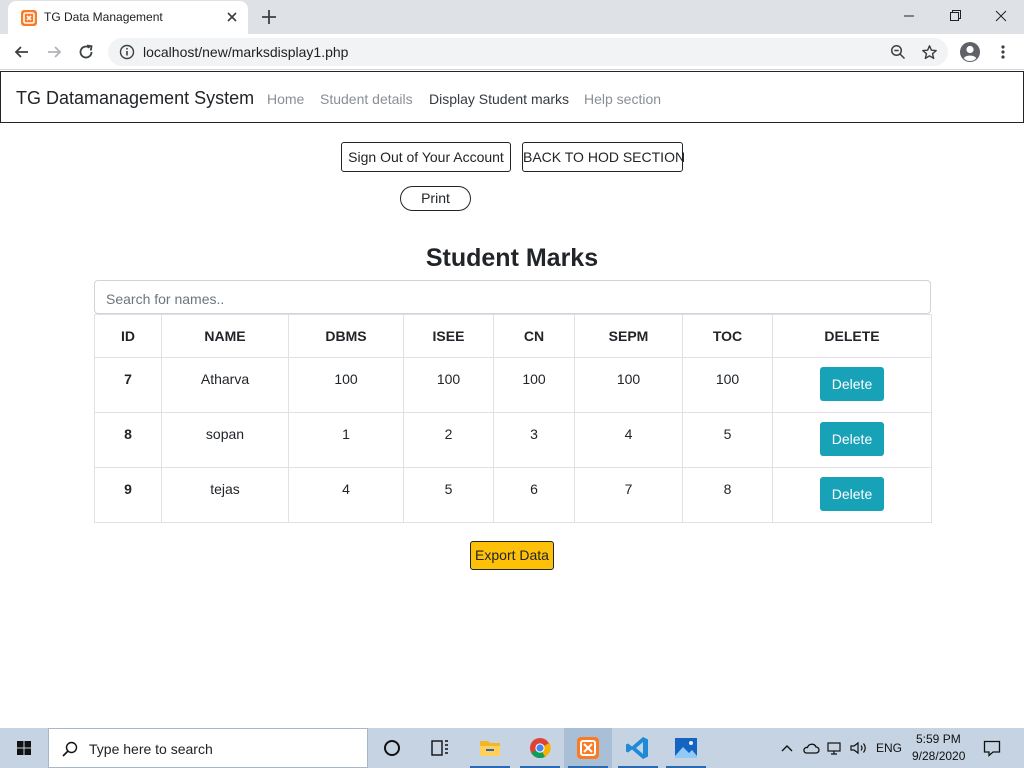 The width and height of the screenshot is (1024, 768). I want to click on volume-icon, so click(859, 748).